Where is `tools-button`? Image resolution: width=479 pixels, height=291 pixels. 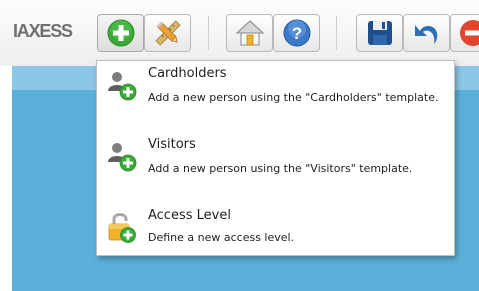 tools-button is located at coordinates (167, 33).